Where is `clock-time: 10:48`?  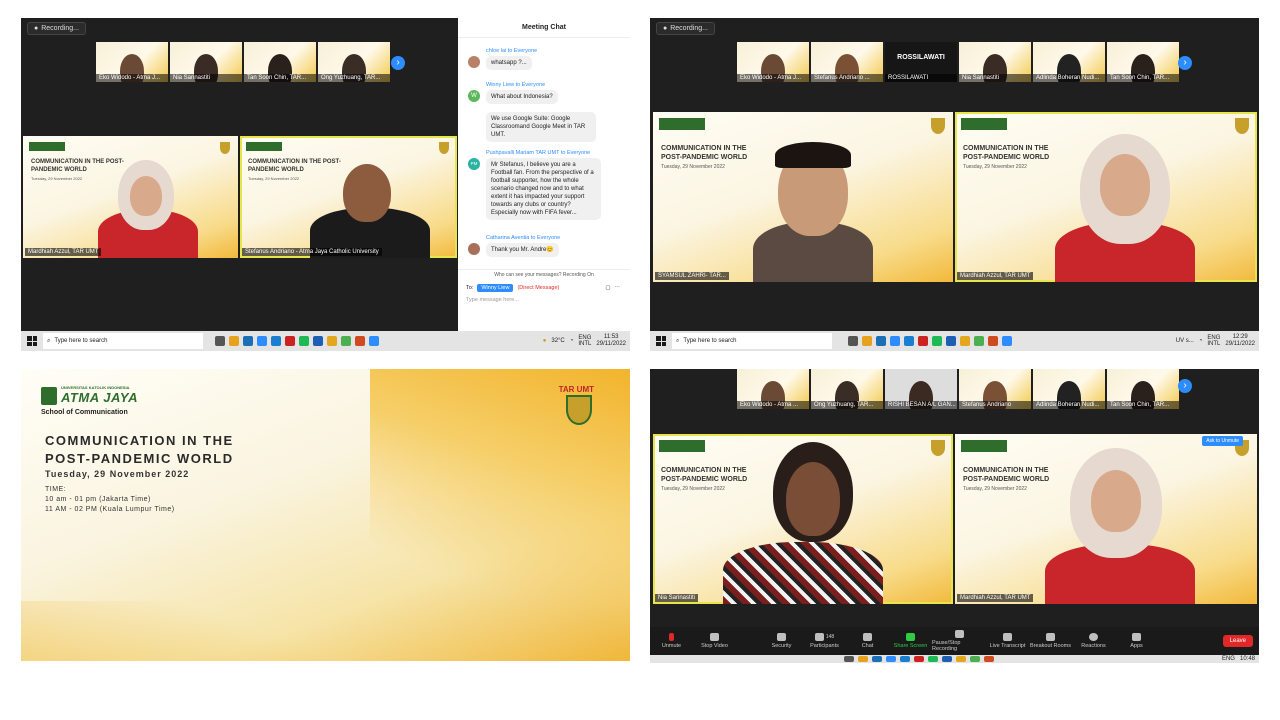 clock-time: 10:48 is located at coordinates (1247, 659).